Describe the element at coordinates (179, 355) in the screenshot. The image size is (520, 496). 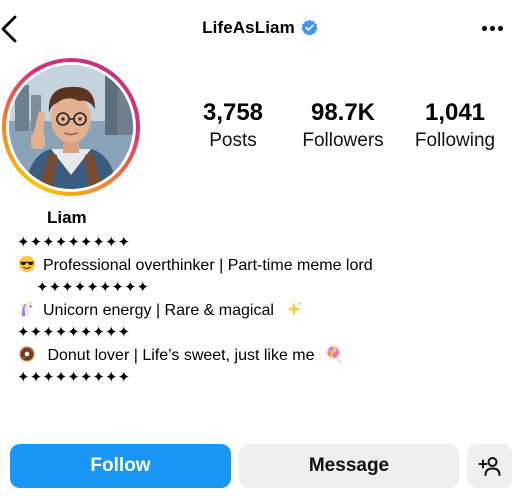
I see `bio-line-3-text: Donut lover | Life’s sweet, just like me` at that location.